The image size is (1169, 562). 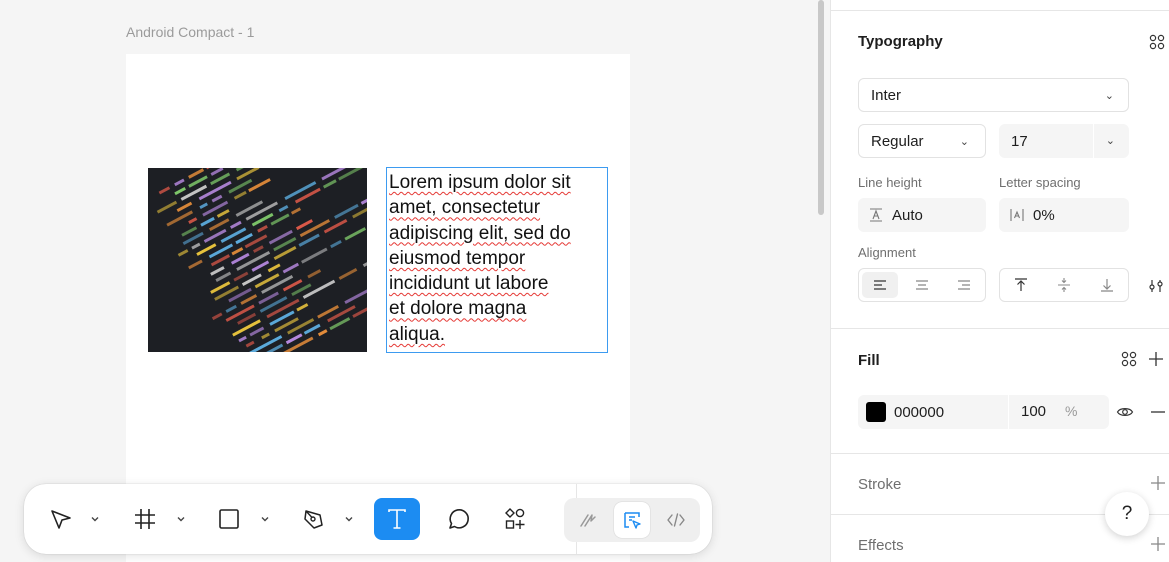 I want to click on font-family-value: Inter, so click(x=886, y=95).